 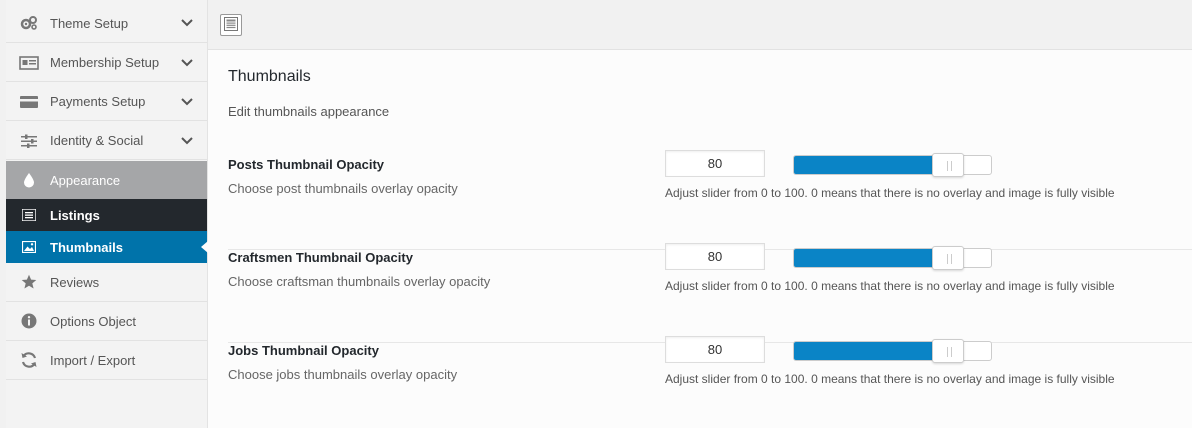 I want to click on expand-options-button, so click(x=231, y=25).